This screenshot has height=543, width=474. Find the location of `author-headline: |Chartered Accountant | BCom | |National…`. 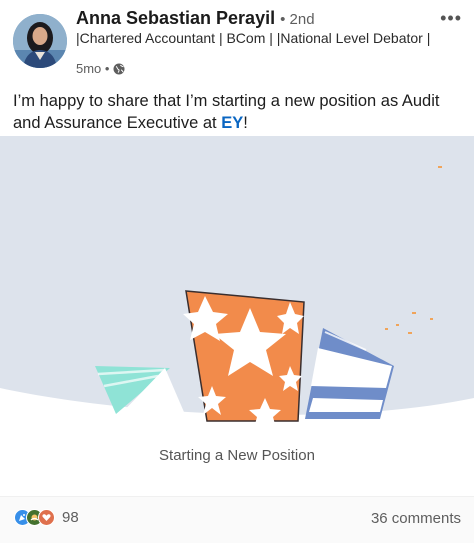

author-headline: |Chartered Accountant | BCom | |National… is located at coordinates (253, 38).